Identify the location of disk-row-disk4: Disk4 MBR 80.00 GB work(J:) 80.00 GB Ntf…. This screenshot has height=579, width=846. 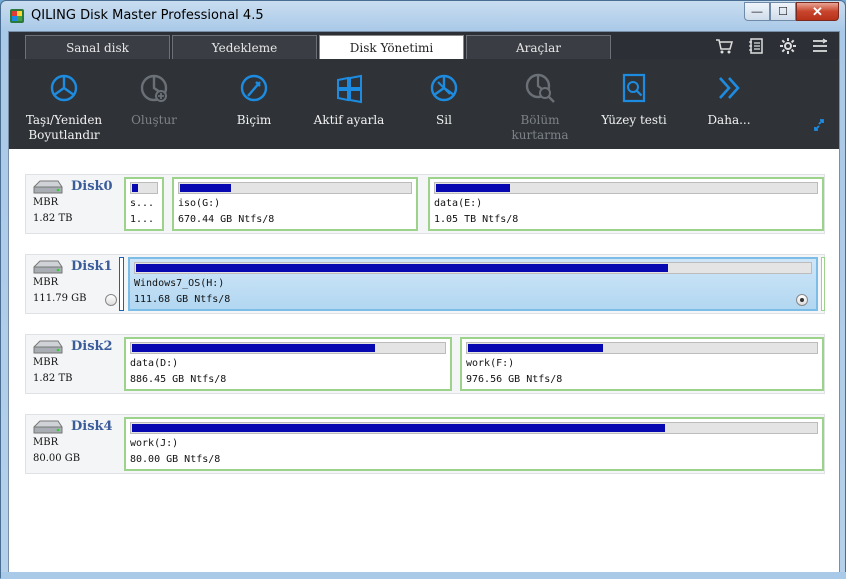
(425, 444).